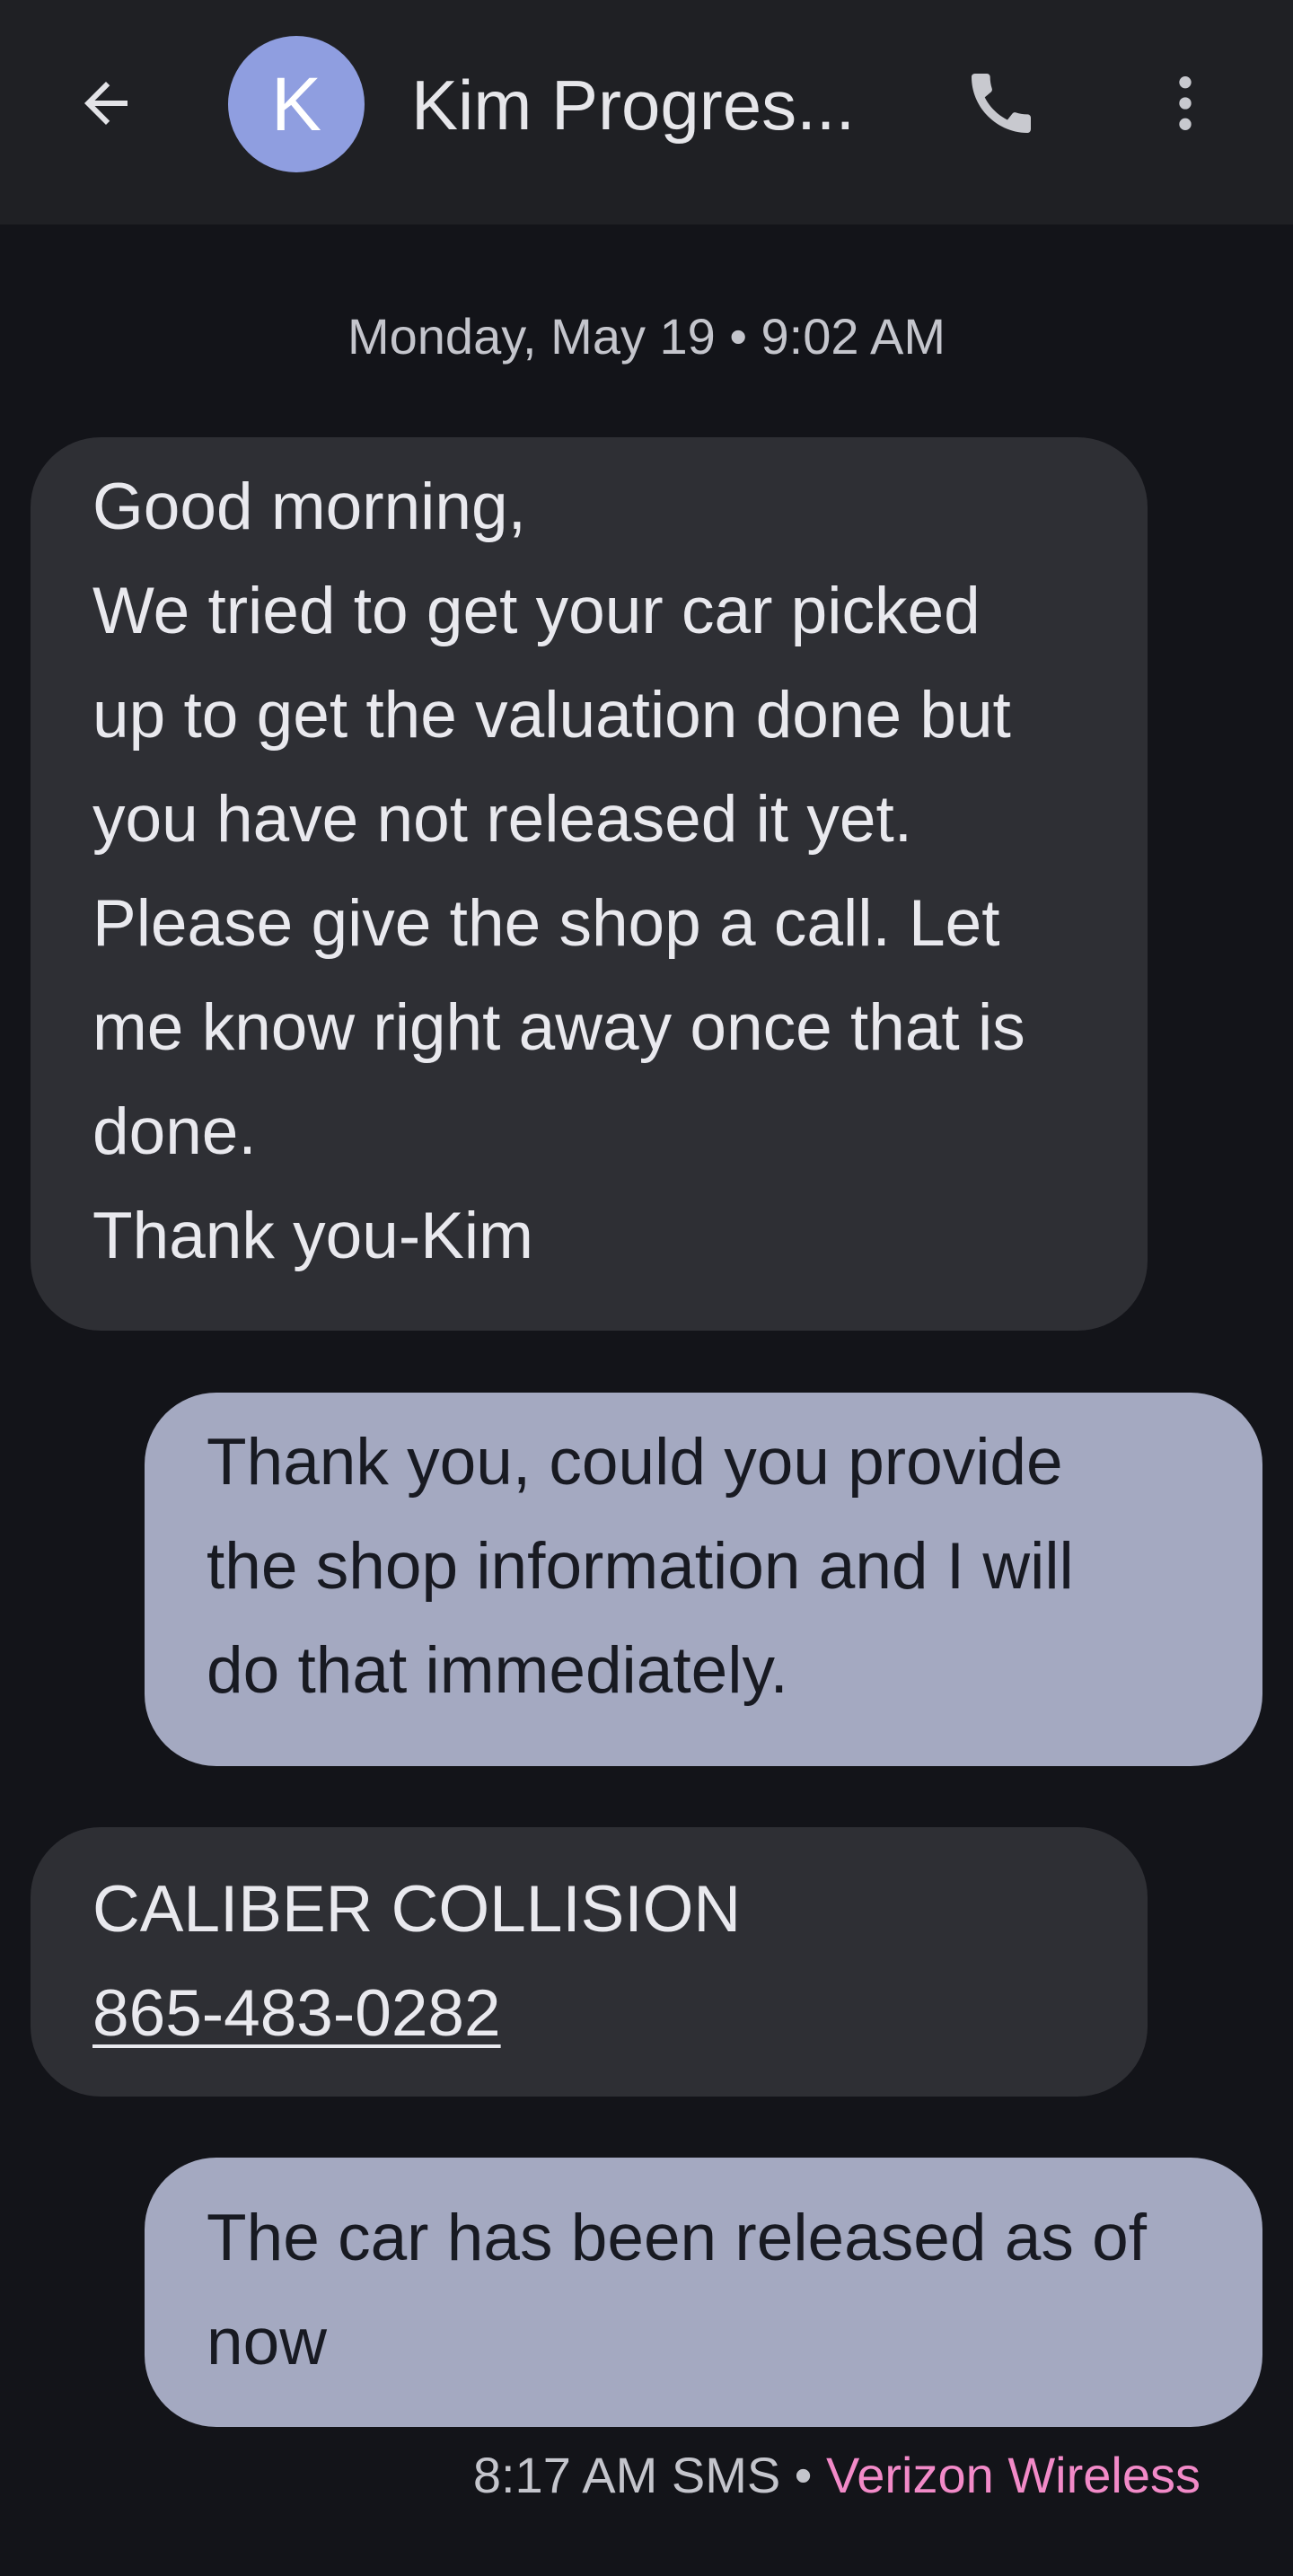 The height and width of the screenshot is (2576, 1293). I want to click on more-vertical-icon, so click(1185, 103).